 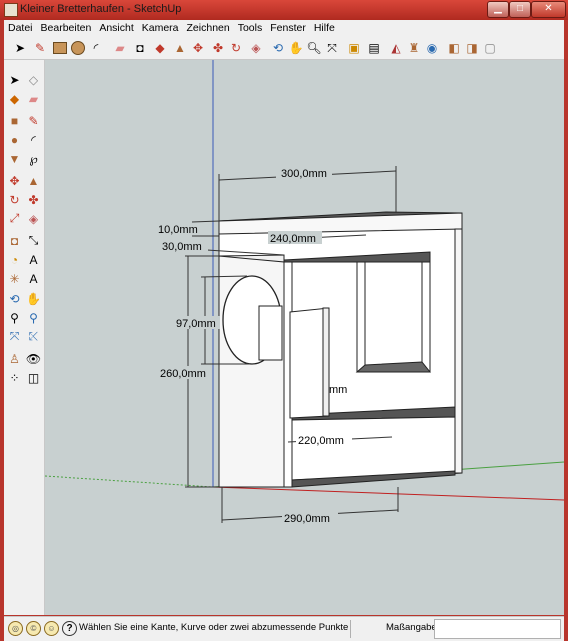 I want to click on tape-measure-tool-icon: ◘, so click(x=14, y=240).